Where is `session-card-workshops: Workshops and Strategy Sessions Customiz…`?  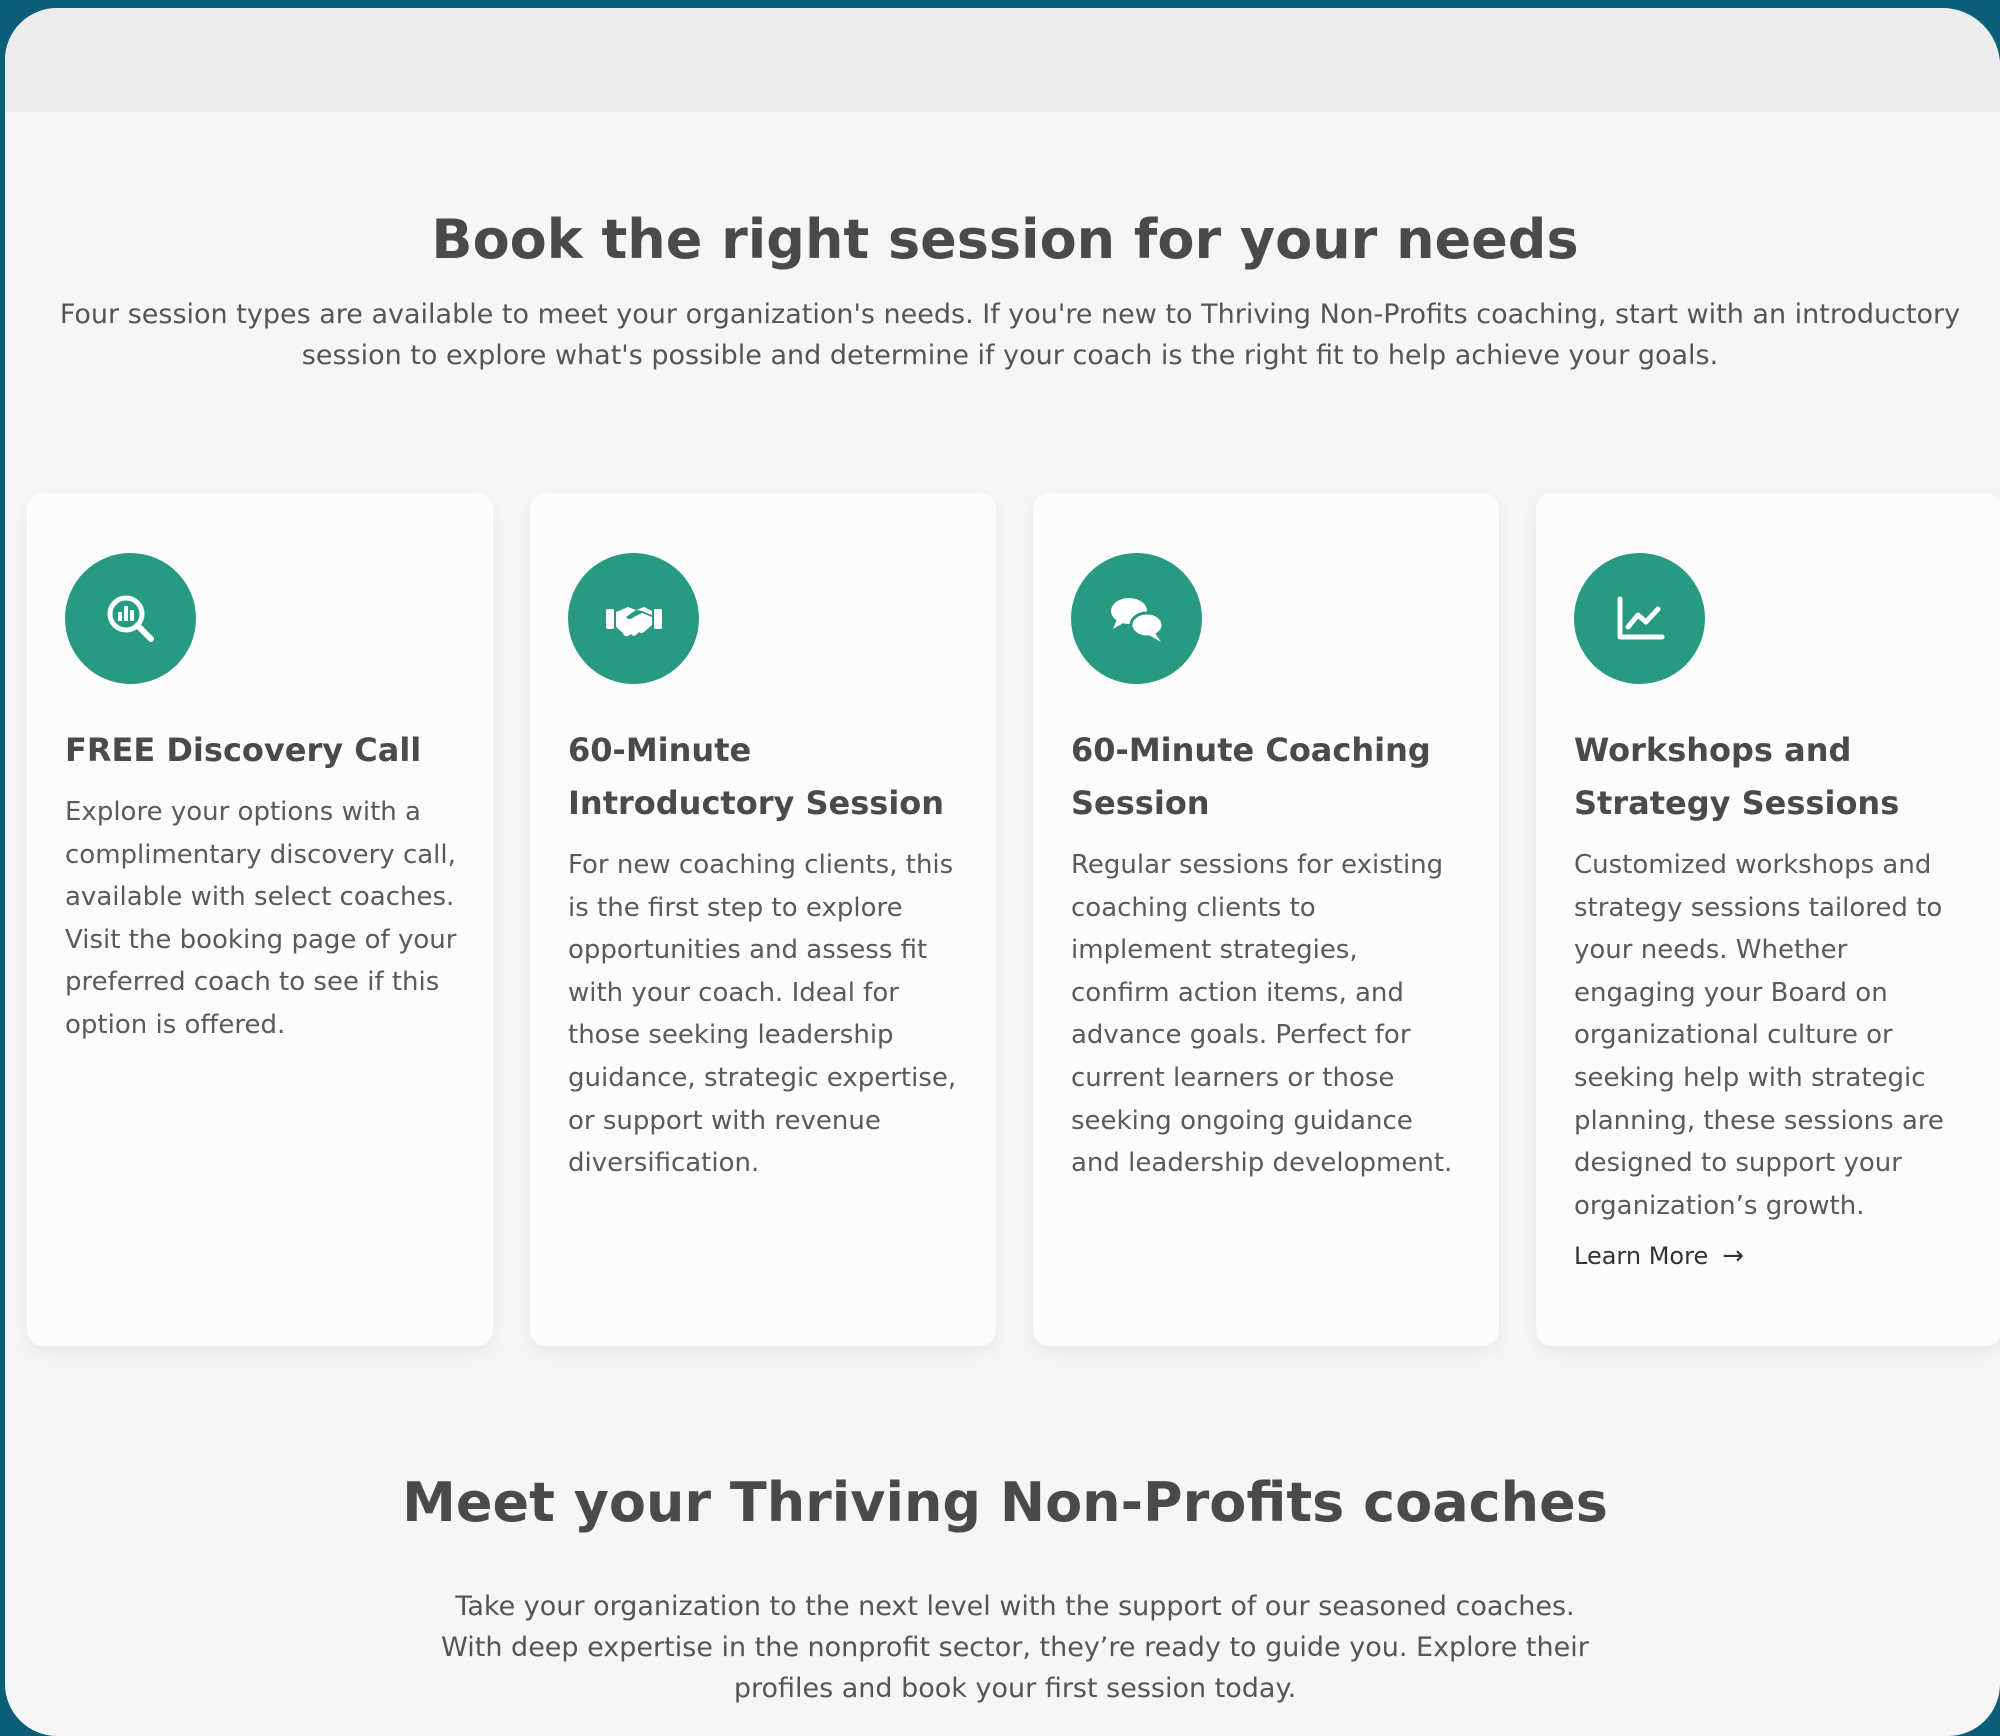 session-card-workshops: Workshops and Strategy Sessions Customiz… is located at coordinates (1768, 919).